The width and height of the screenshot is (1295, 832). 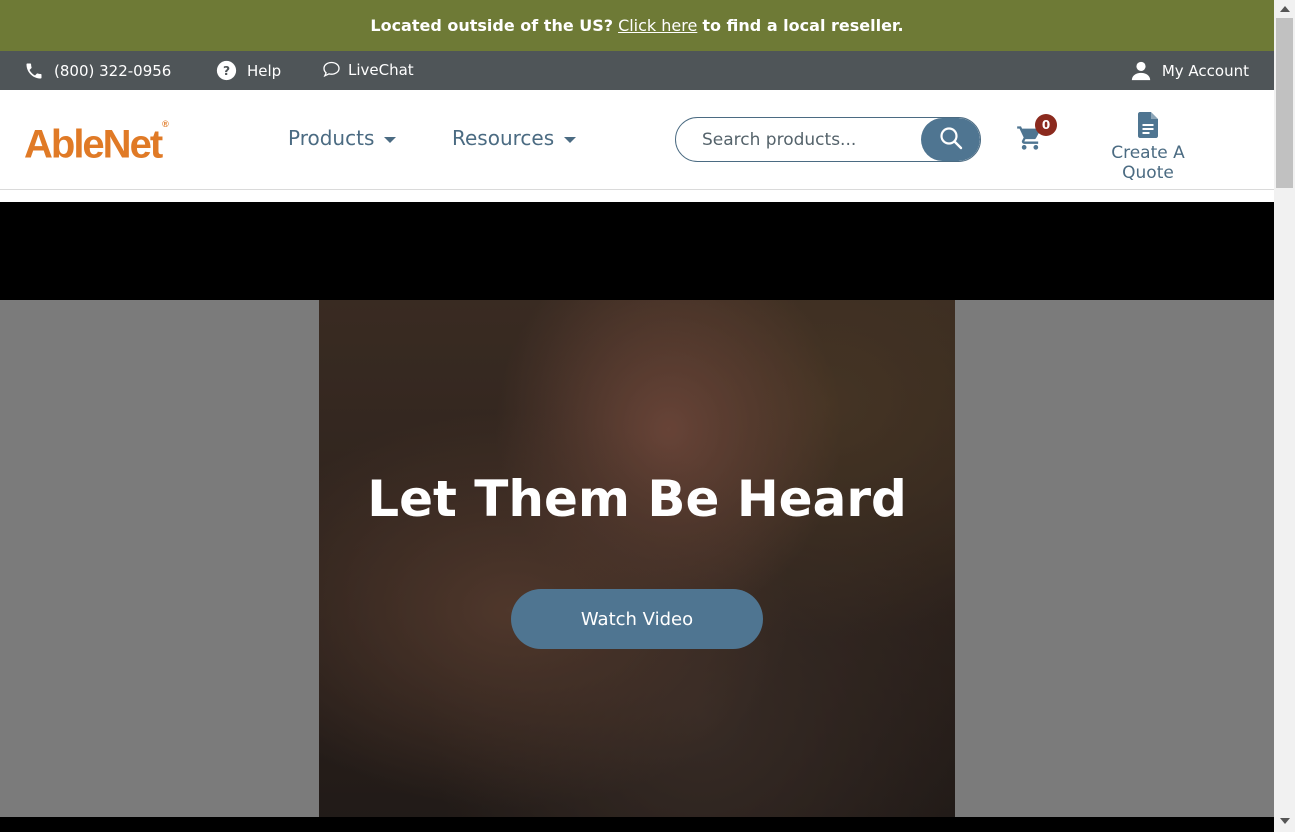 What do you see at coordinates (331, 138) in the screenshot?
I see `nav-products-label: Products` at bounding box center [331, 138].